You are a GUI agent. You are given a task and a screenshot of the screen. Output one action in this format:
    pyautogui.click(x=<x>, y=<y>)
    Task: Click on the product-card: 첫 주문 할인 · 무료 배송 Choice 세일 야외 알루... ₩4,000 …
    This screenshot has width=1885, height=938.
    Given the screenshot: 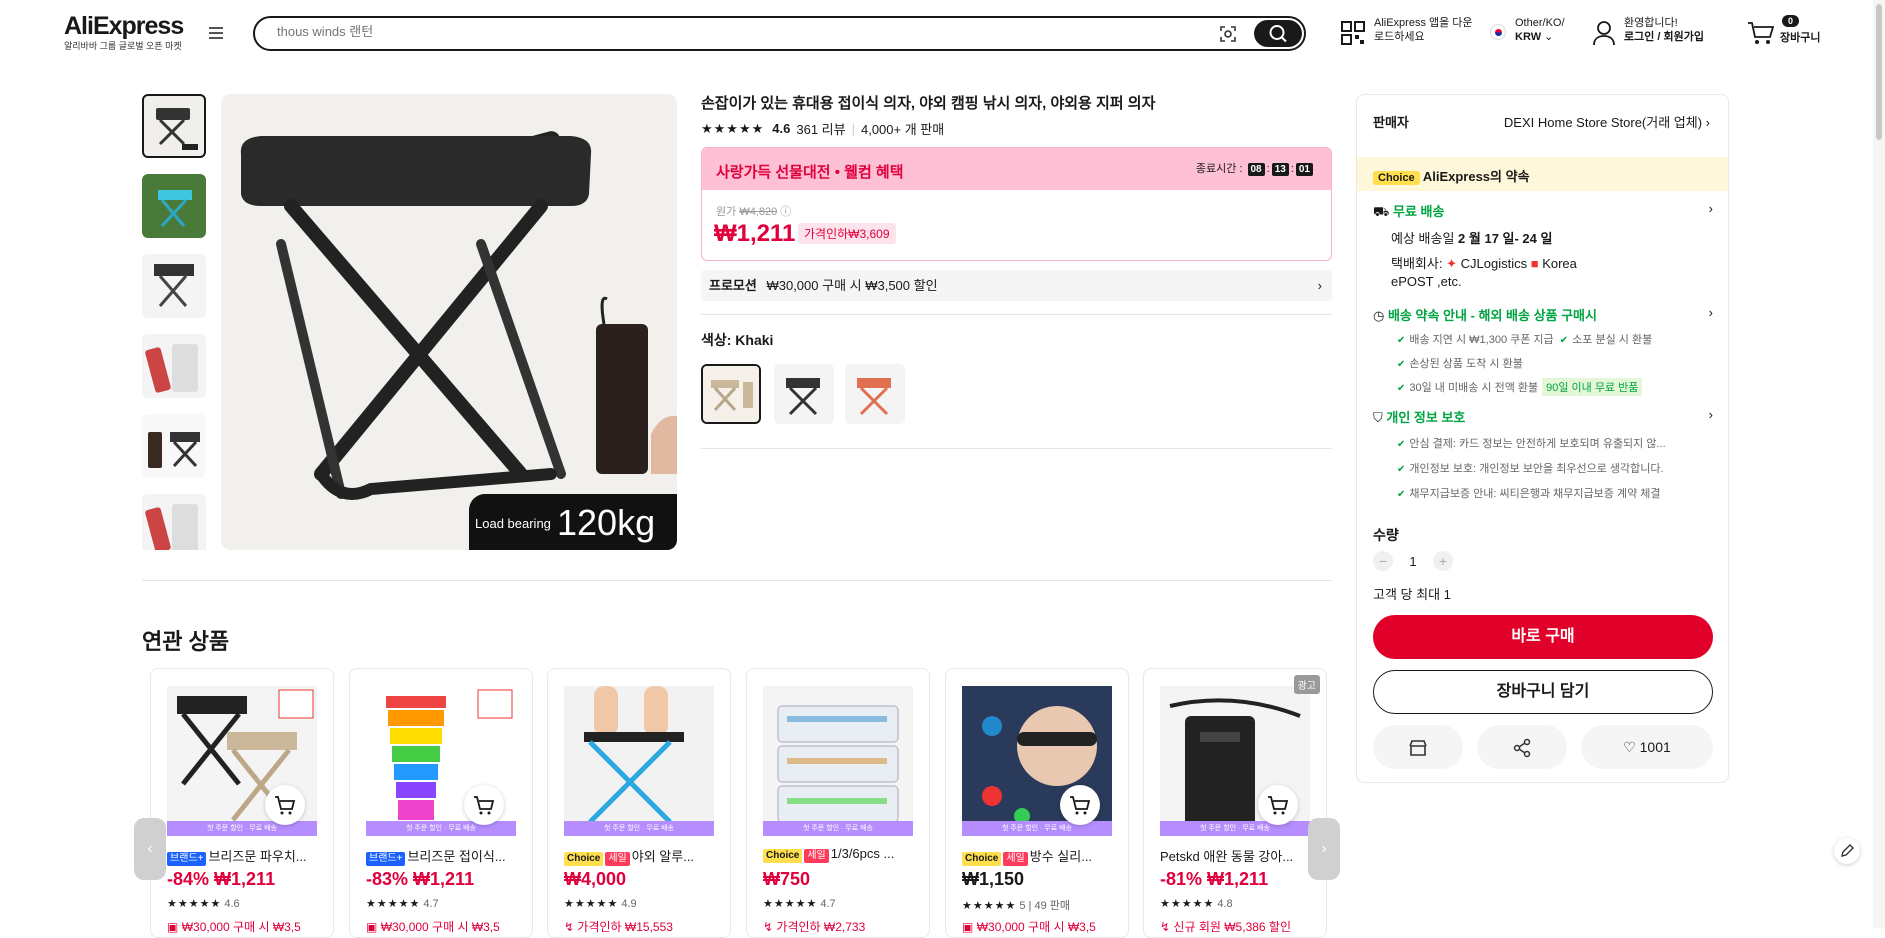 What is the action you would take?
    pyautogui.click(x=639, y=803)
    